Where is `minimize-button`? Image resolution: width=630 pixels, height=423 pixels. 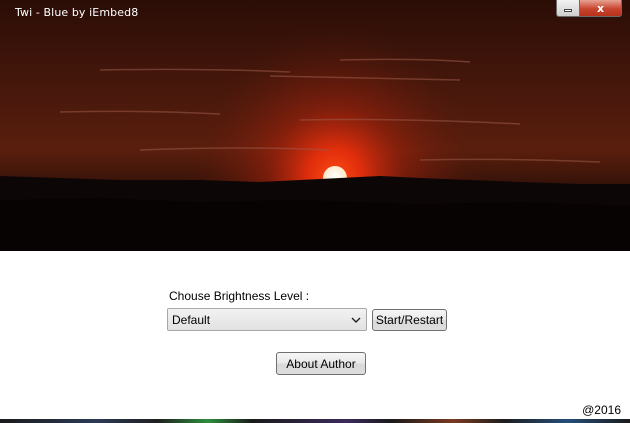 minimize-button is located at coordinates (568, 8).